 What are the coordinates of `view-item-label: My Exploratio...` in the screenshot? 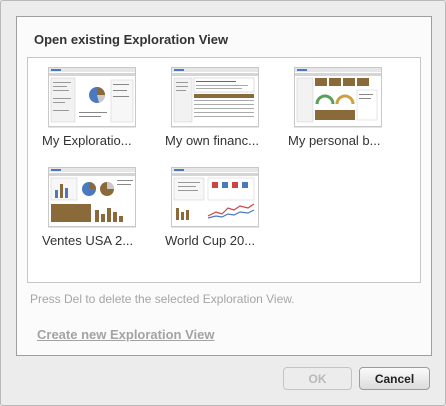 It's located at (112, 140).